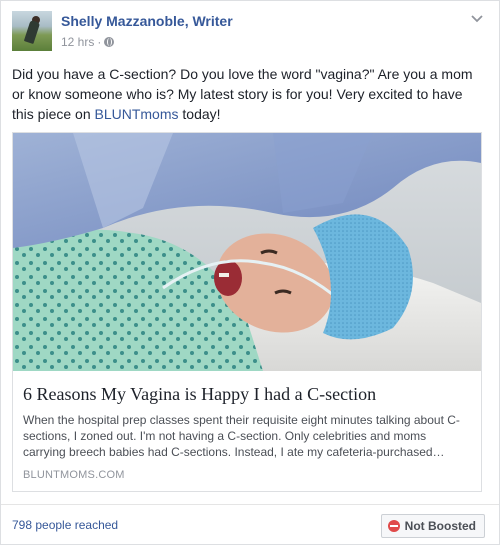 This screenshot has width=500, height=547. What do you see at coordinates (250, 33) in the screenshot?
I see `post-header: Shelly Mazzanoble, Writer 12 hrs ·` at bounding box center [250, 33].